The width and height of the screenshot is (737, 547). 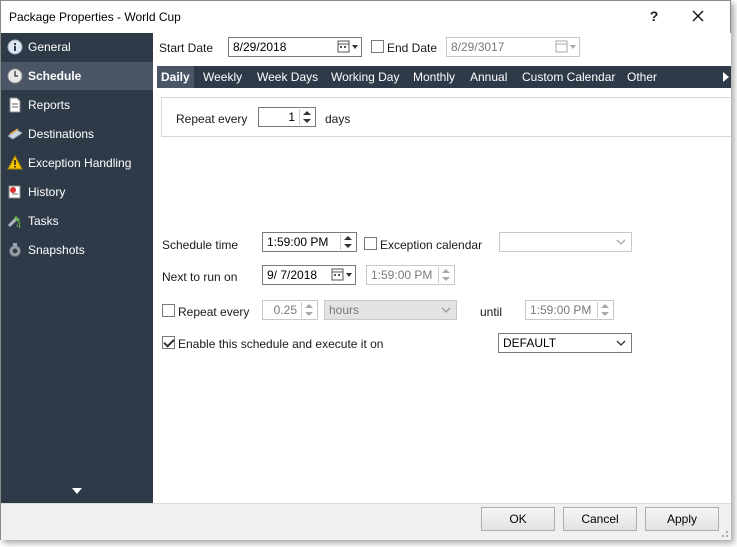 I want to click on sidebar-item-schedule: Schedule, so click(x=77, y=76).